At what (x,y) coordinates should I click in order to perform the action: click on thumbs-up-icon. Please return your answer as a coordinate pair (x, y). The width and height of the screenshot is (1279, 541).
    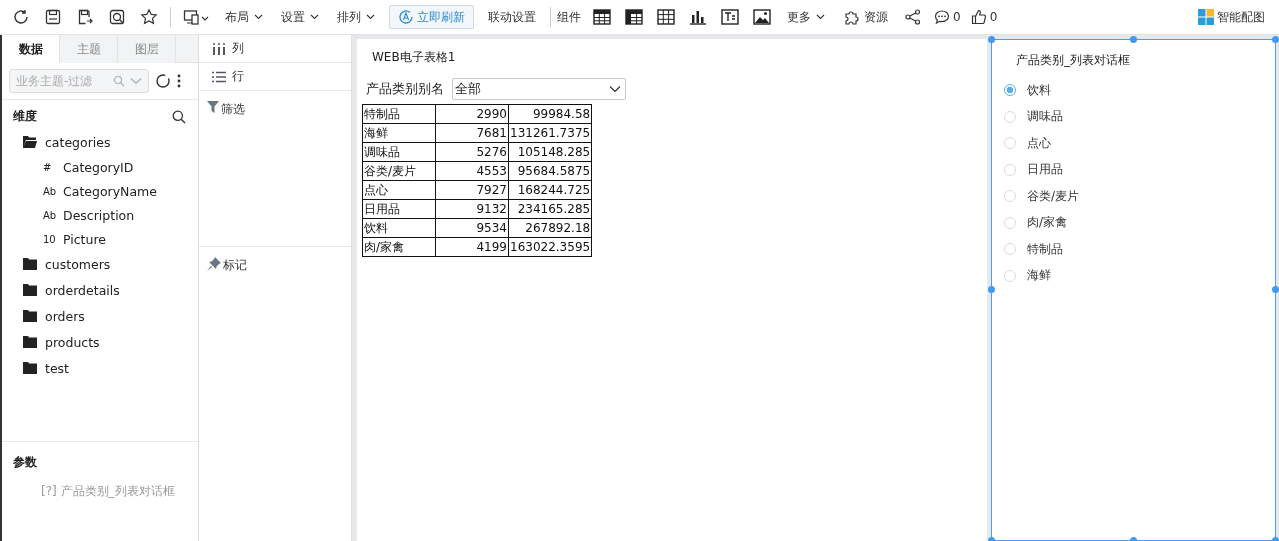
    Looking at the image, I should click on (978, 17).